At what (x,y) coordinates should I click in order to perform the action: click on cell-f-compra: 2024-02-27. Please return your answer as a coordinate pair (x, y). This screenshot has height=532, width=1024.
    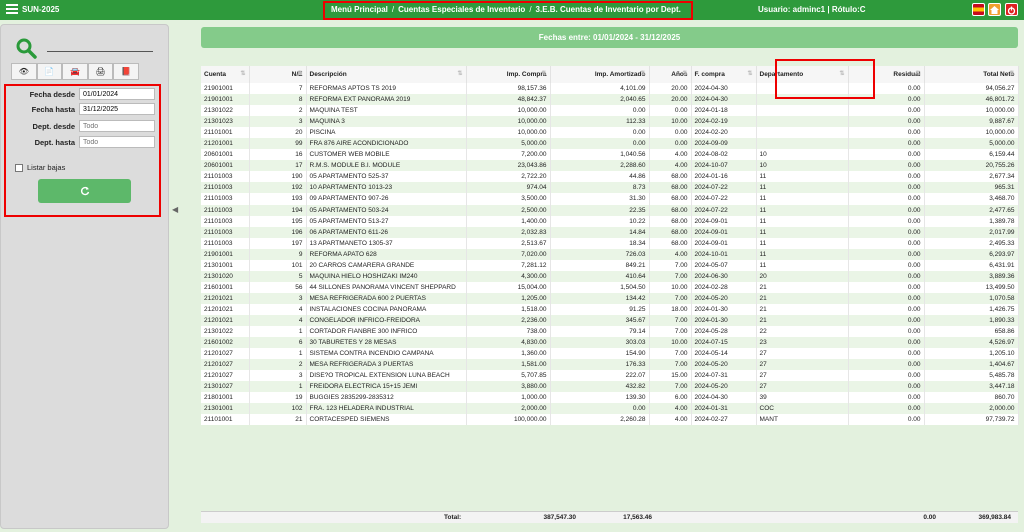
    Looking at the image, I should click on (724, 420).